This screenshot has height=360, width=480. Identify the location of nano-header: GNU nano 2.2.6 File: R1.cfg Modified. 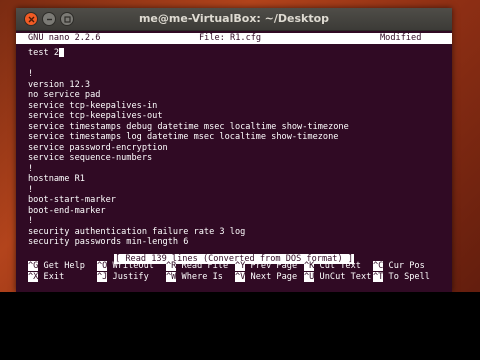
(234, 38).